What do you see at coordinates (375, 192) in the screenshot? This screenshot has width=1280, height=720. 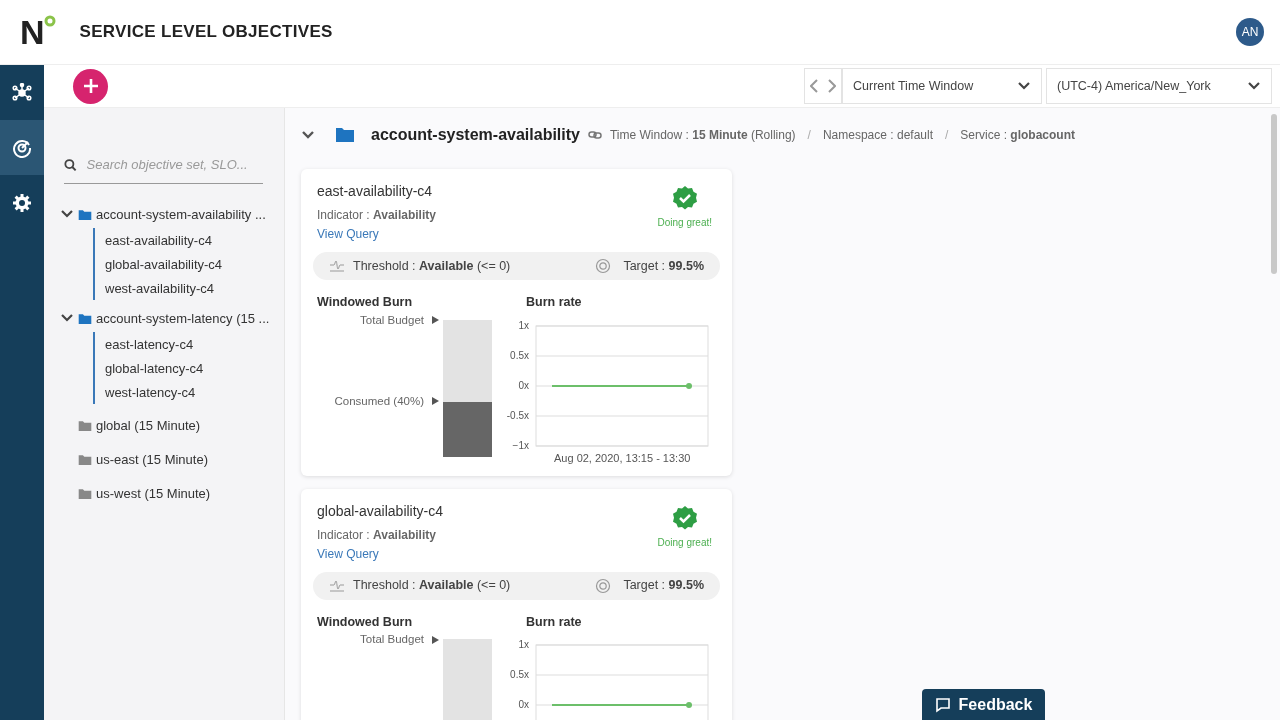 I see `slo-name: east-availability-c4` at bounding box center [375, 192].